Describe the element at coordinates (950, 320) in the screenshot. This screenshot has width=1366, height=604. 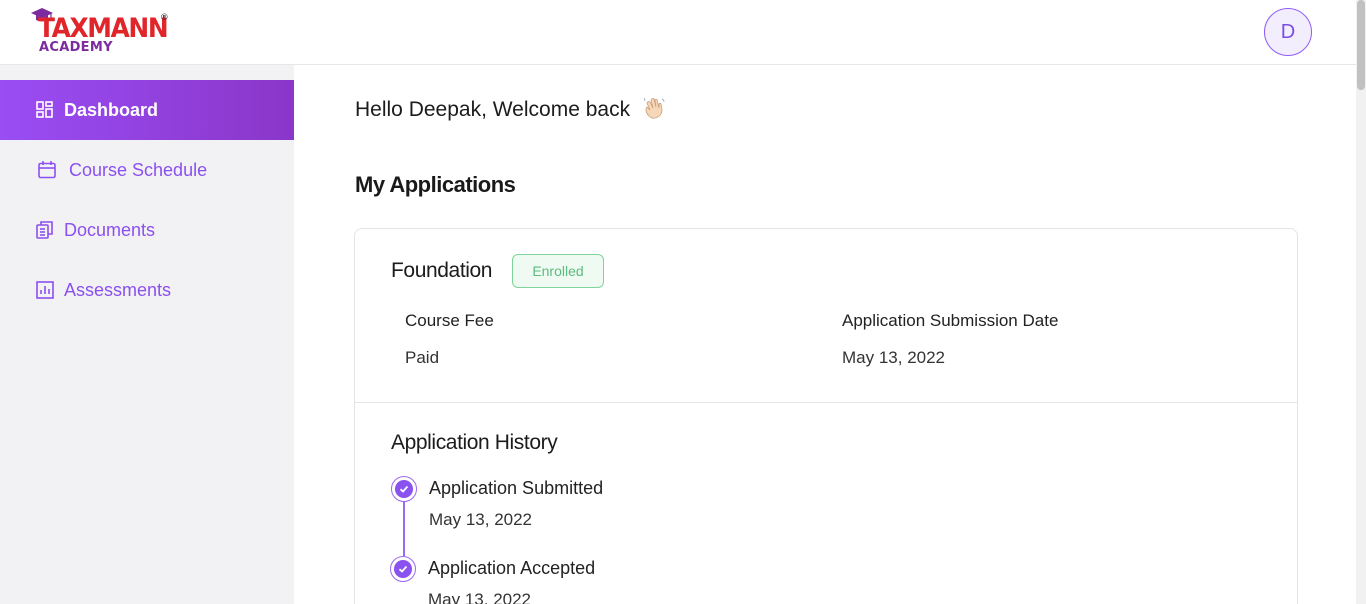
I see `submission-date-label: Application Submission Date` at that location.